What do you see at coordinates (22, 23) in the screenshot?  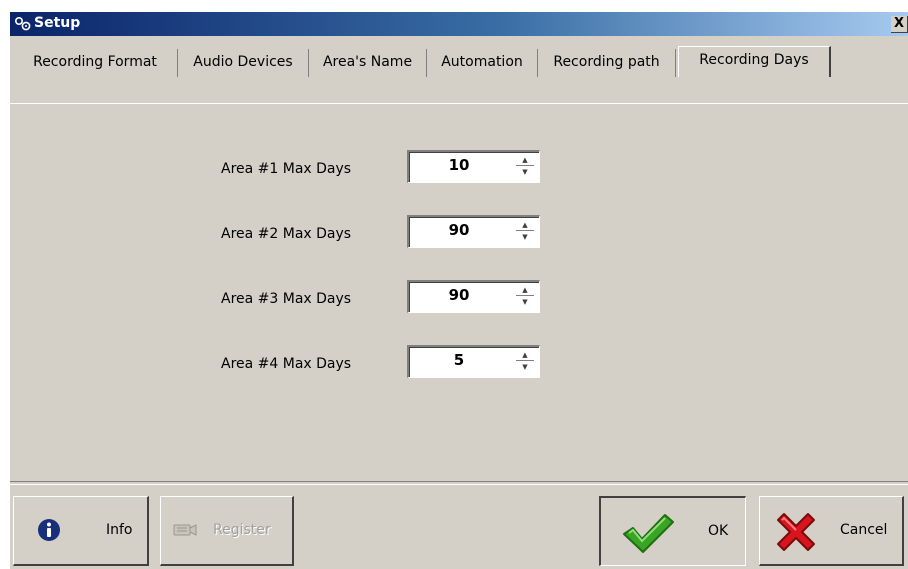 I see `gears-icon` at bounding box center [22, 23].